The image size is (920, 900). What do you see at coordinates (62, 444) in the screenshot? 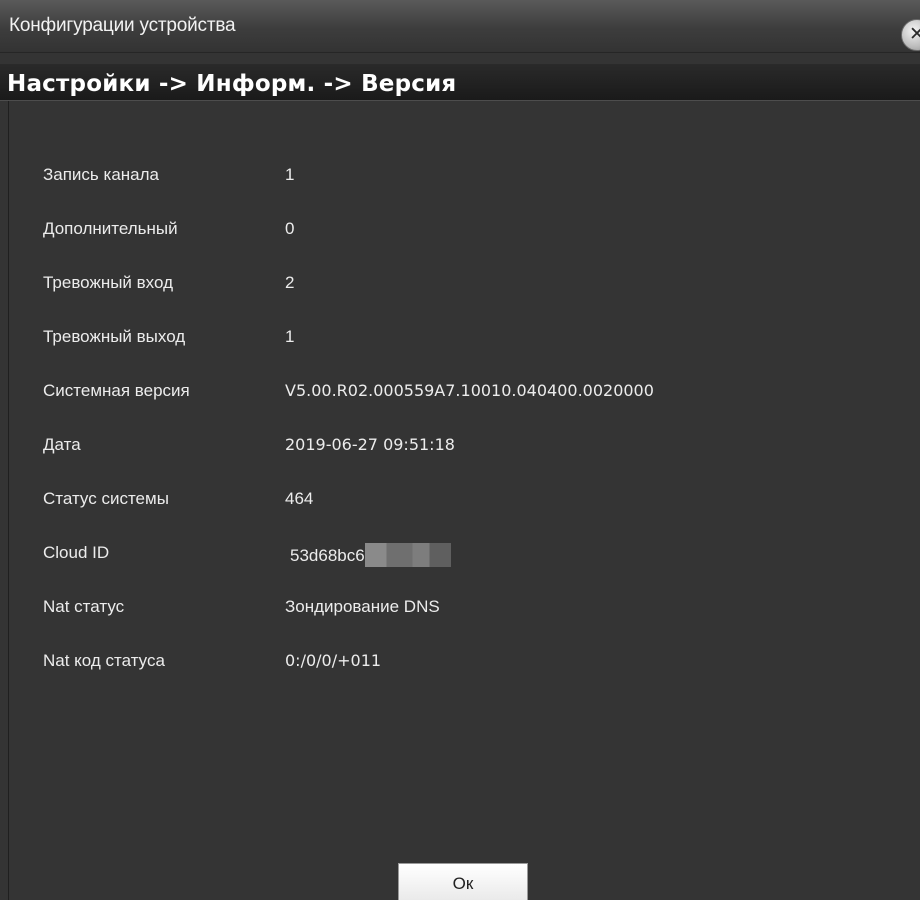
I see `info-label: Дата` at bounding box center [62, 444].